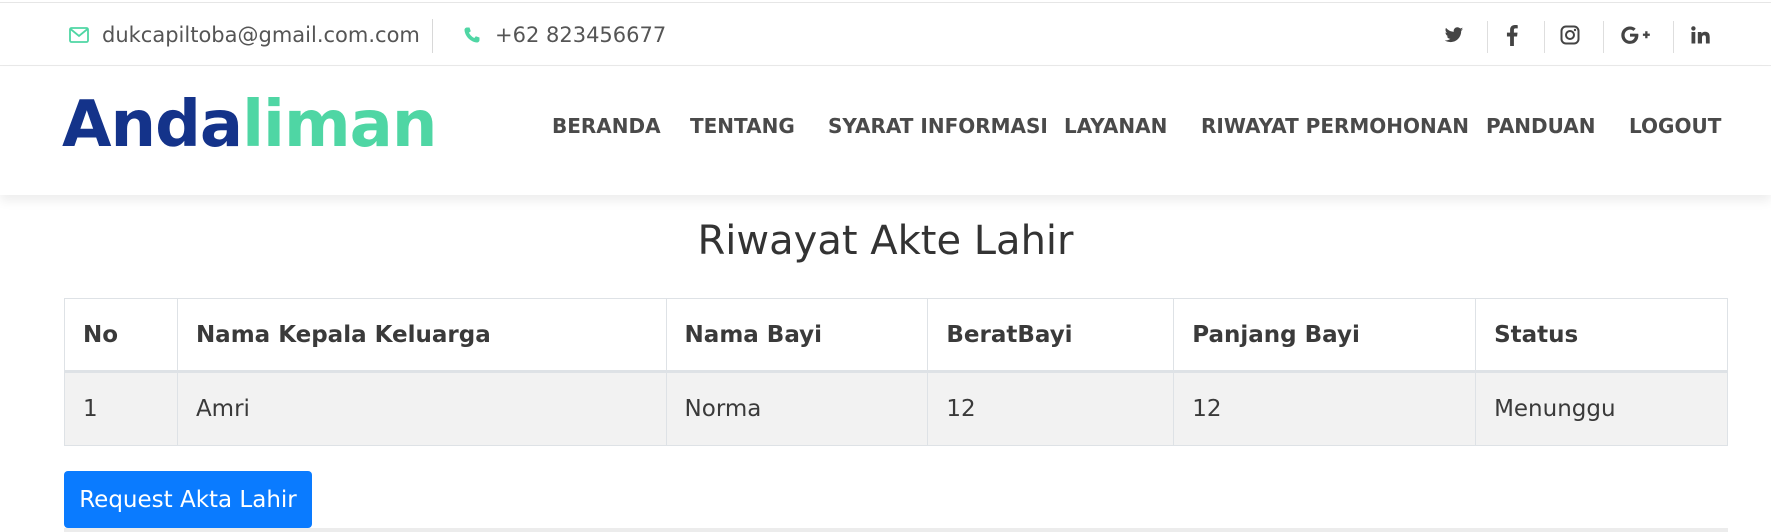  What do you see at coordinates (1601, 335) in the screenshot?
I see `column-header-status: Status` at bounding box center [1601, 335].